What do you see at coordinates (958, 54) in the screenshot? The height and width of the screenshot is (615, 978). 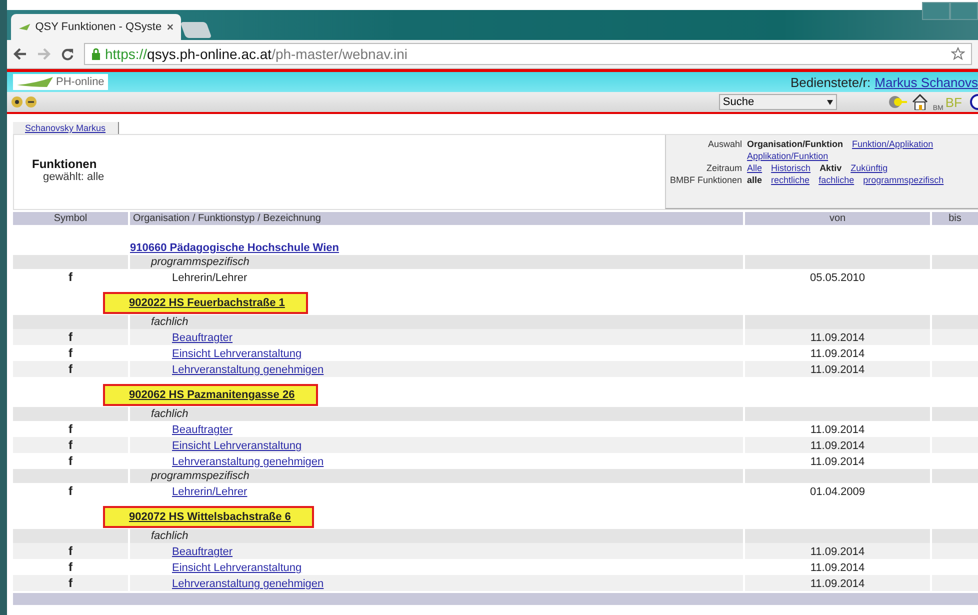 I see `star-icon` at bounding box center [958, 54].